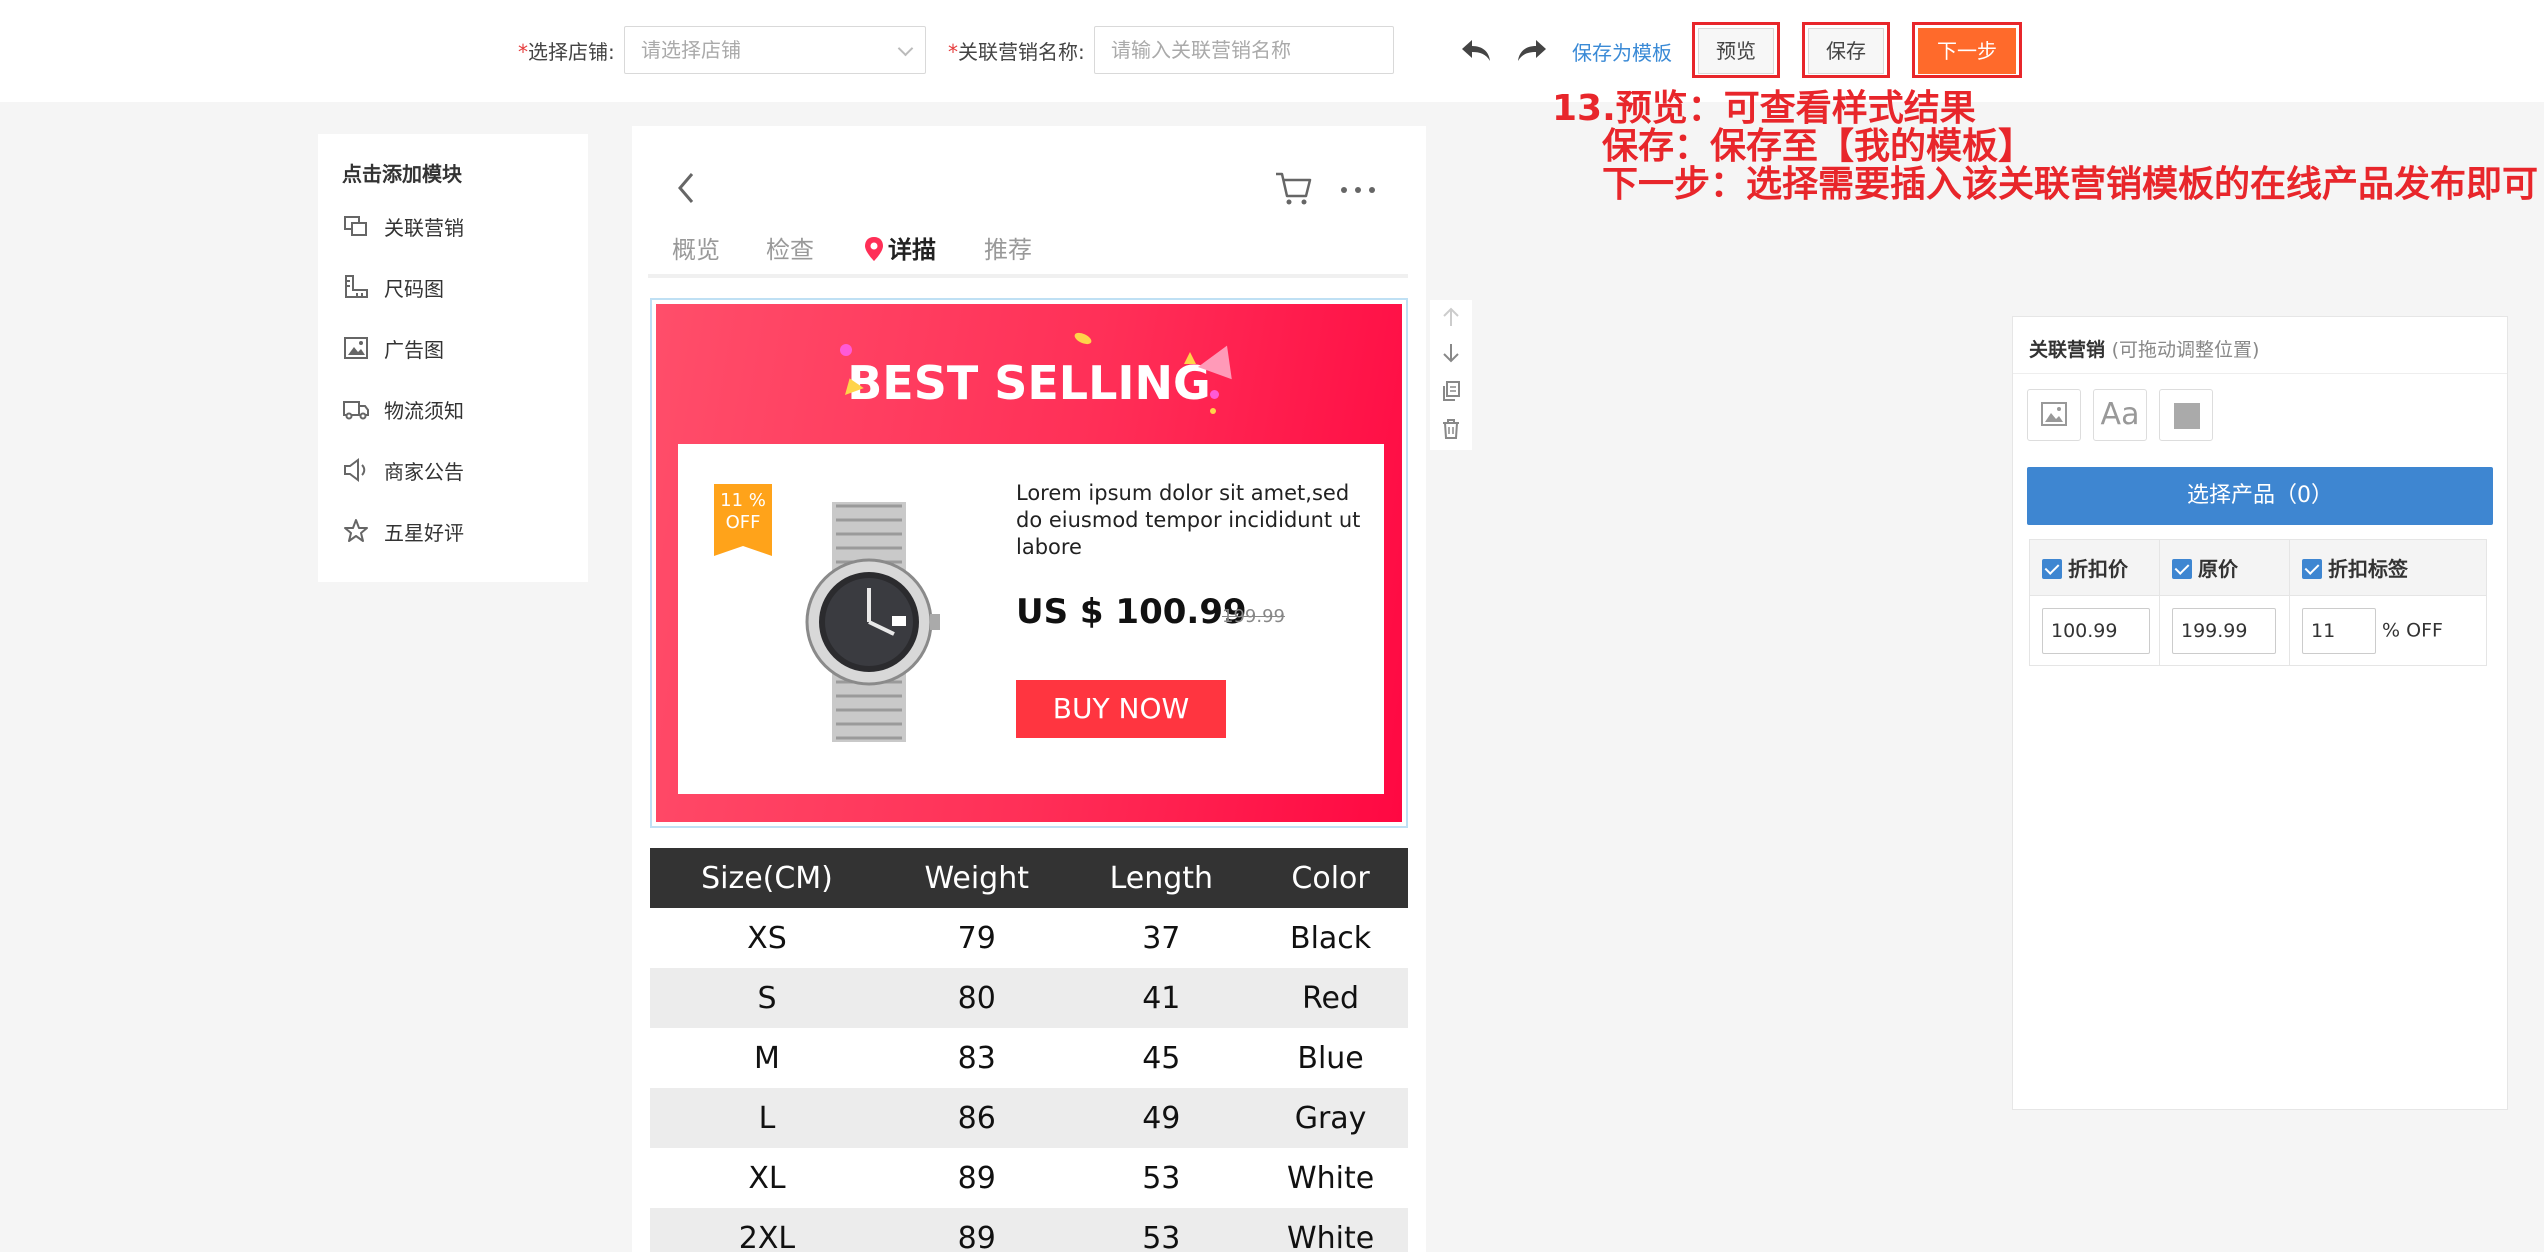 This screenshot has width=2544, height=1252. I want to click on marketing-name-label-text: 关联营销名称, so click(1018, 52).